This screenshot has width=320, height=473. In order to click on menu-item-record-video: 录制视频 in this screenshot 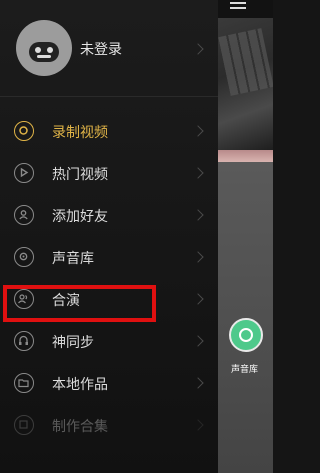, I will do `click(109, 131)`.